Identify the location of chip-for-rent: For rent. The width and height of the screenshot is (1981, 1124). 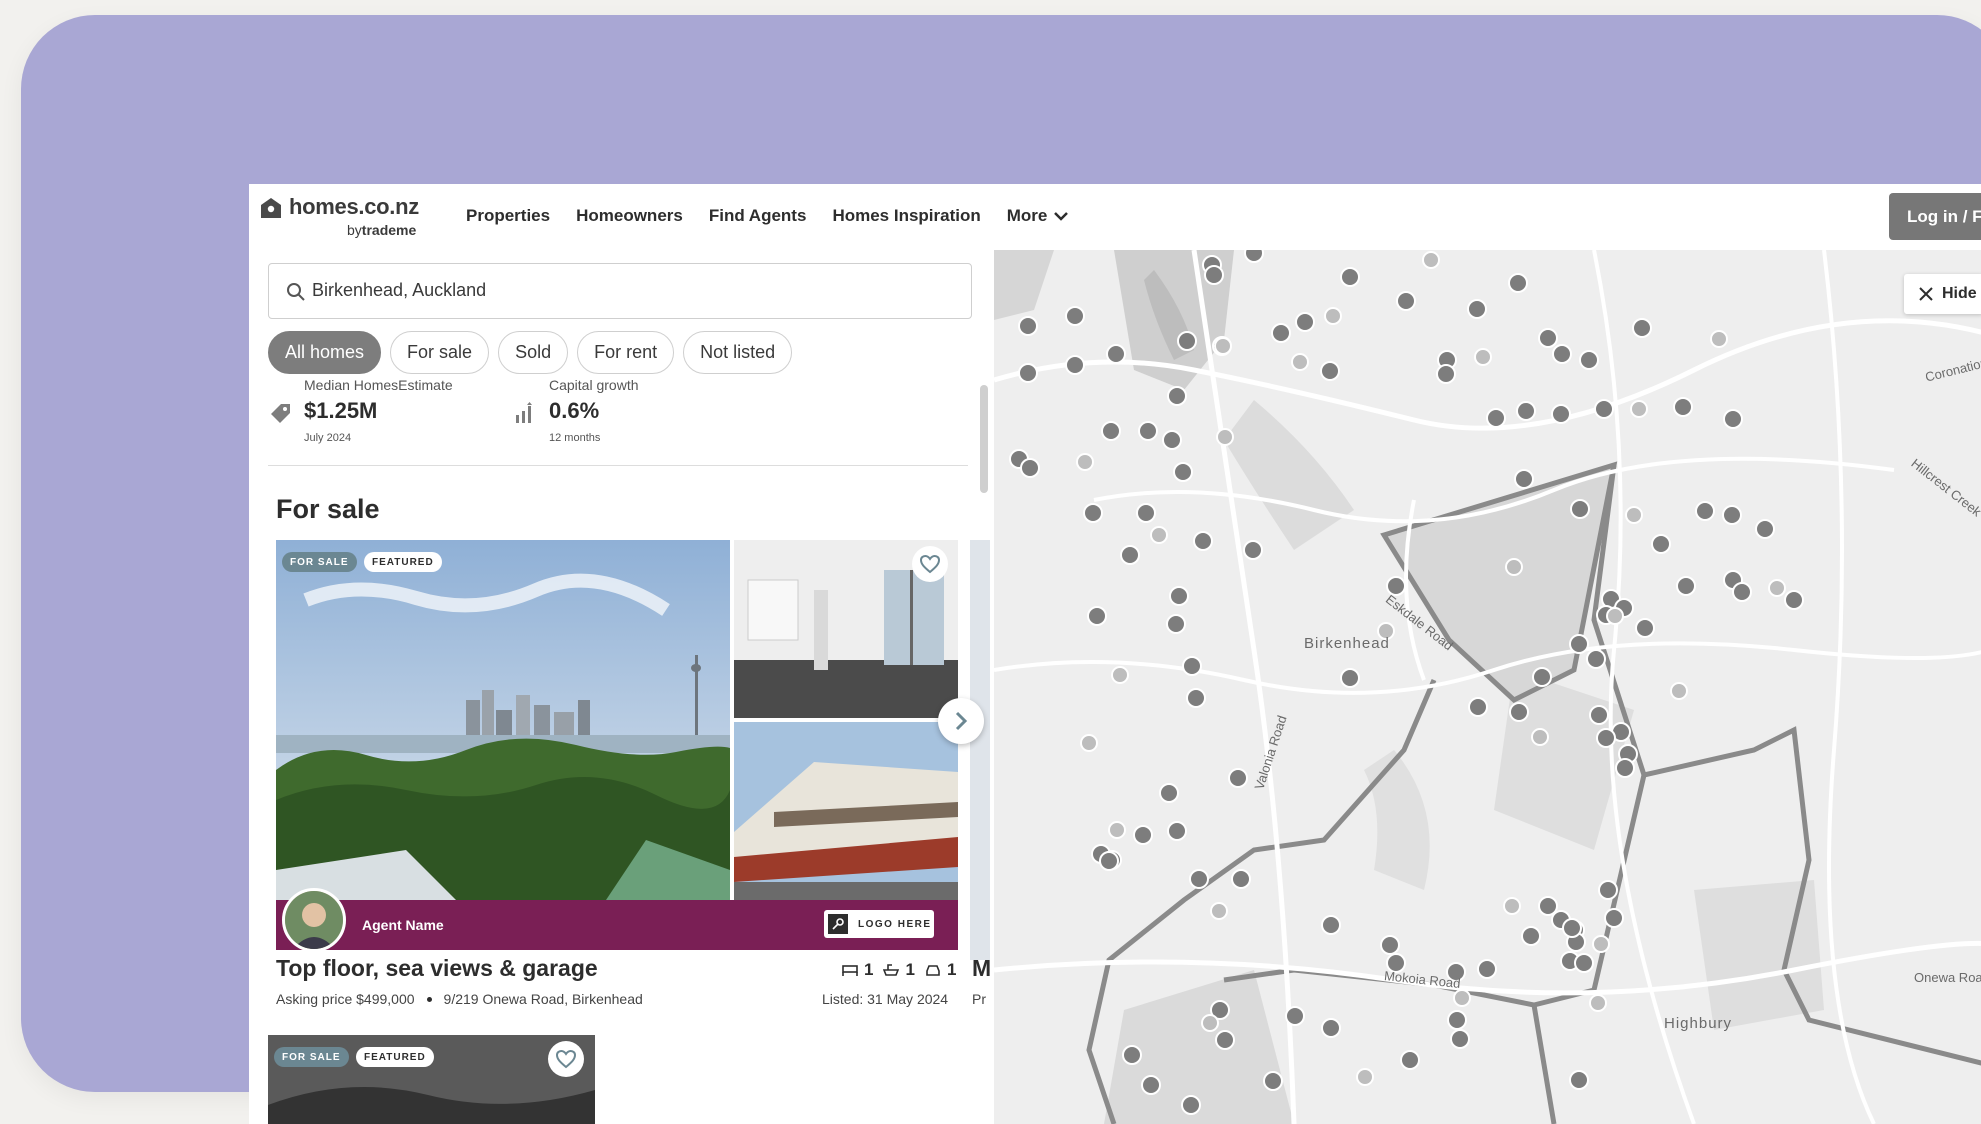
(626, 352).